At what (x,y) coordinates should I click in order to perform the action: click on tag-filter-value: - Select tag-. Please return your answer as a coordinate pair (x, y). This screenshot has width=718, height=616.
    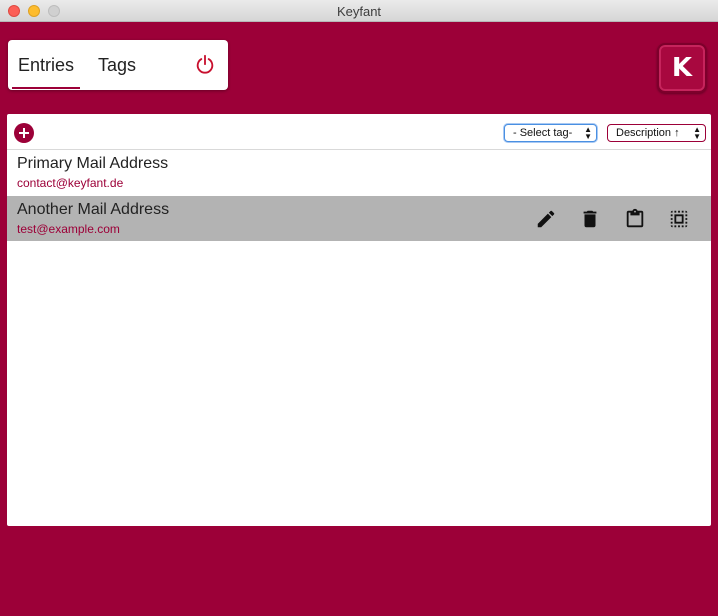
    Looking at the image, I should click on (543, 133).